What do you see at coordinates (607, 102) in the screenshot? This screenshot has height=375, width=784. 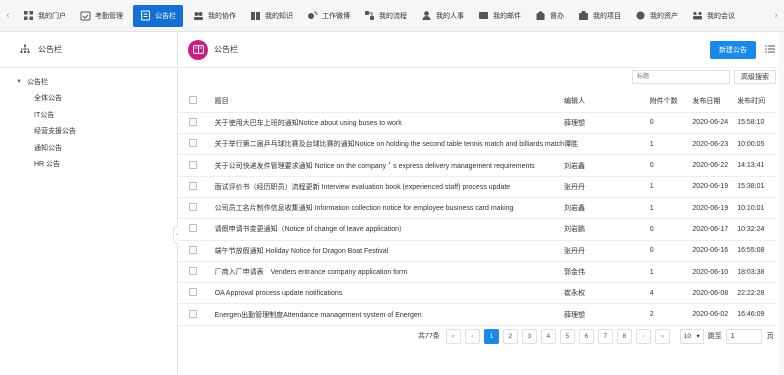 I see `col-editor: 编辑人` at bounding box center [607, 102].